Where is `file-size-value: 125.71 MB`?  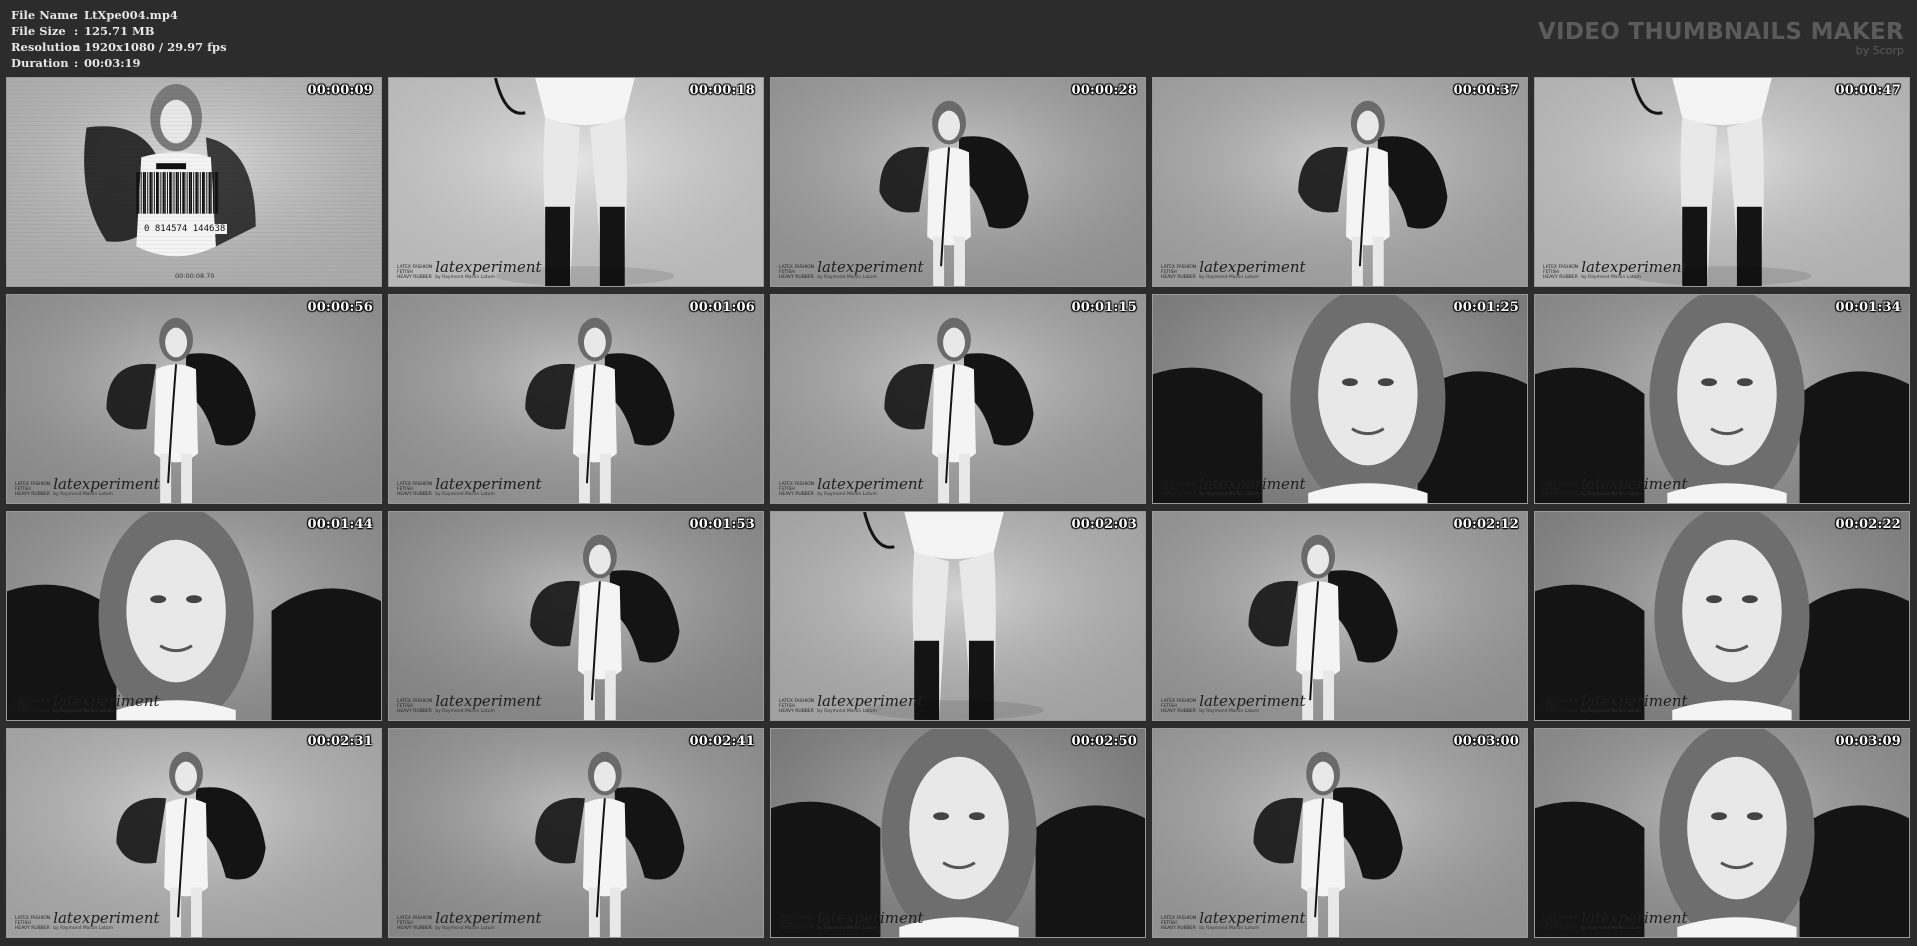 file-size-value: 125.71 MB is located at coordinates (119, 31).